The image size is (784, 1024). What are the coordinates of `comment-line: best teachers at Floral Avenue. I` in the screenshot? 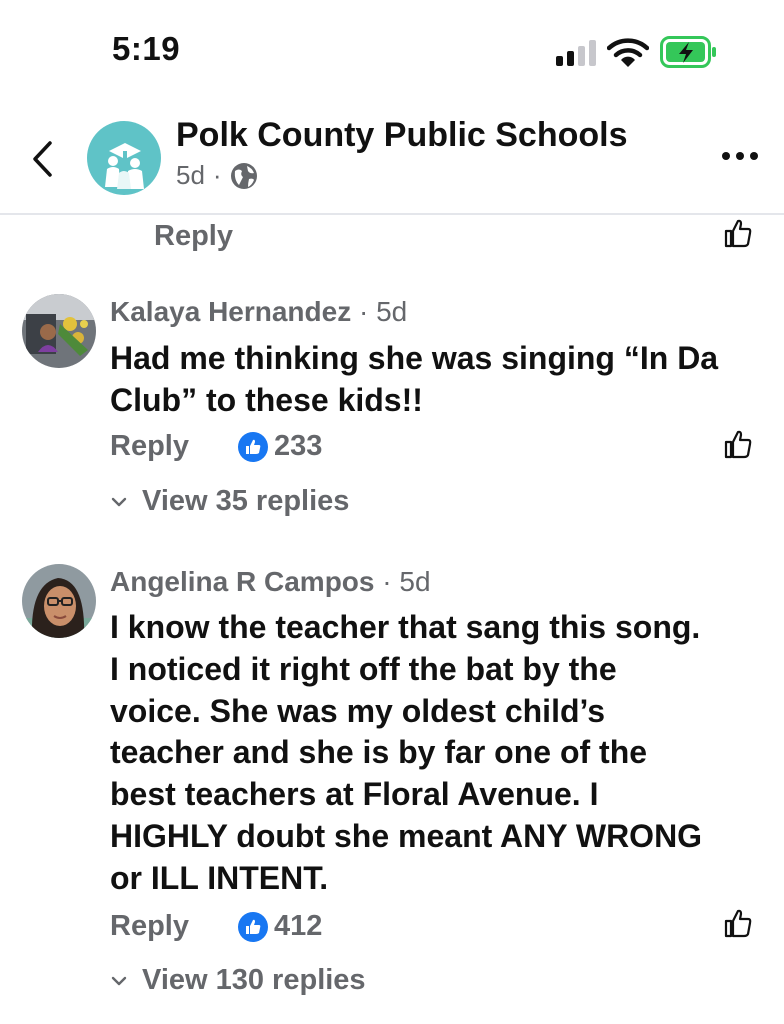 It's located at (354, 794).